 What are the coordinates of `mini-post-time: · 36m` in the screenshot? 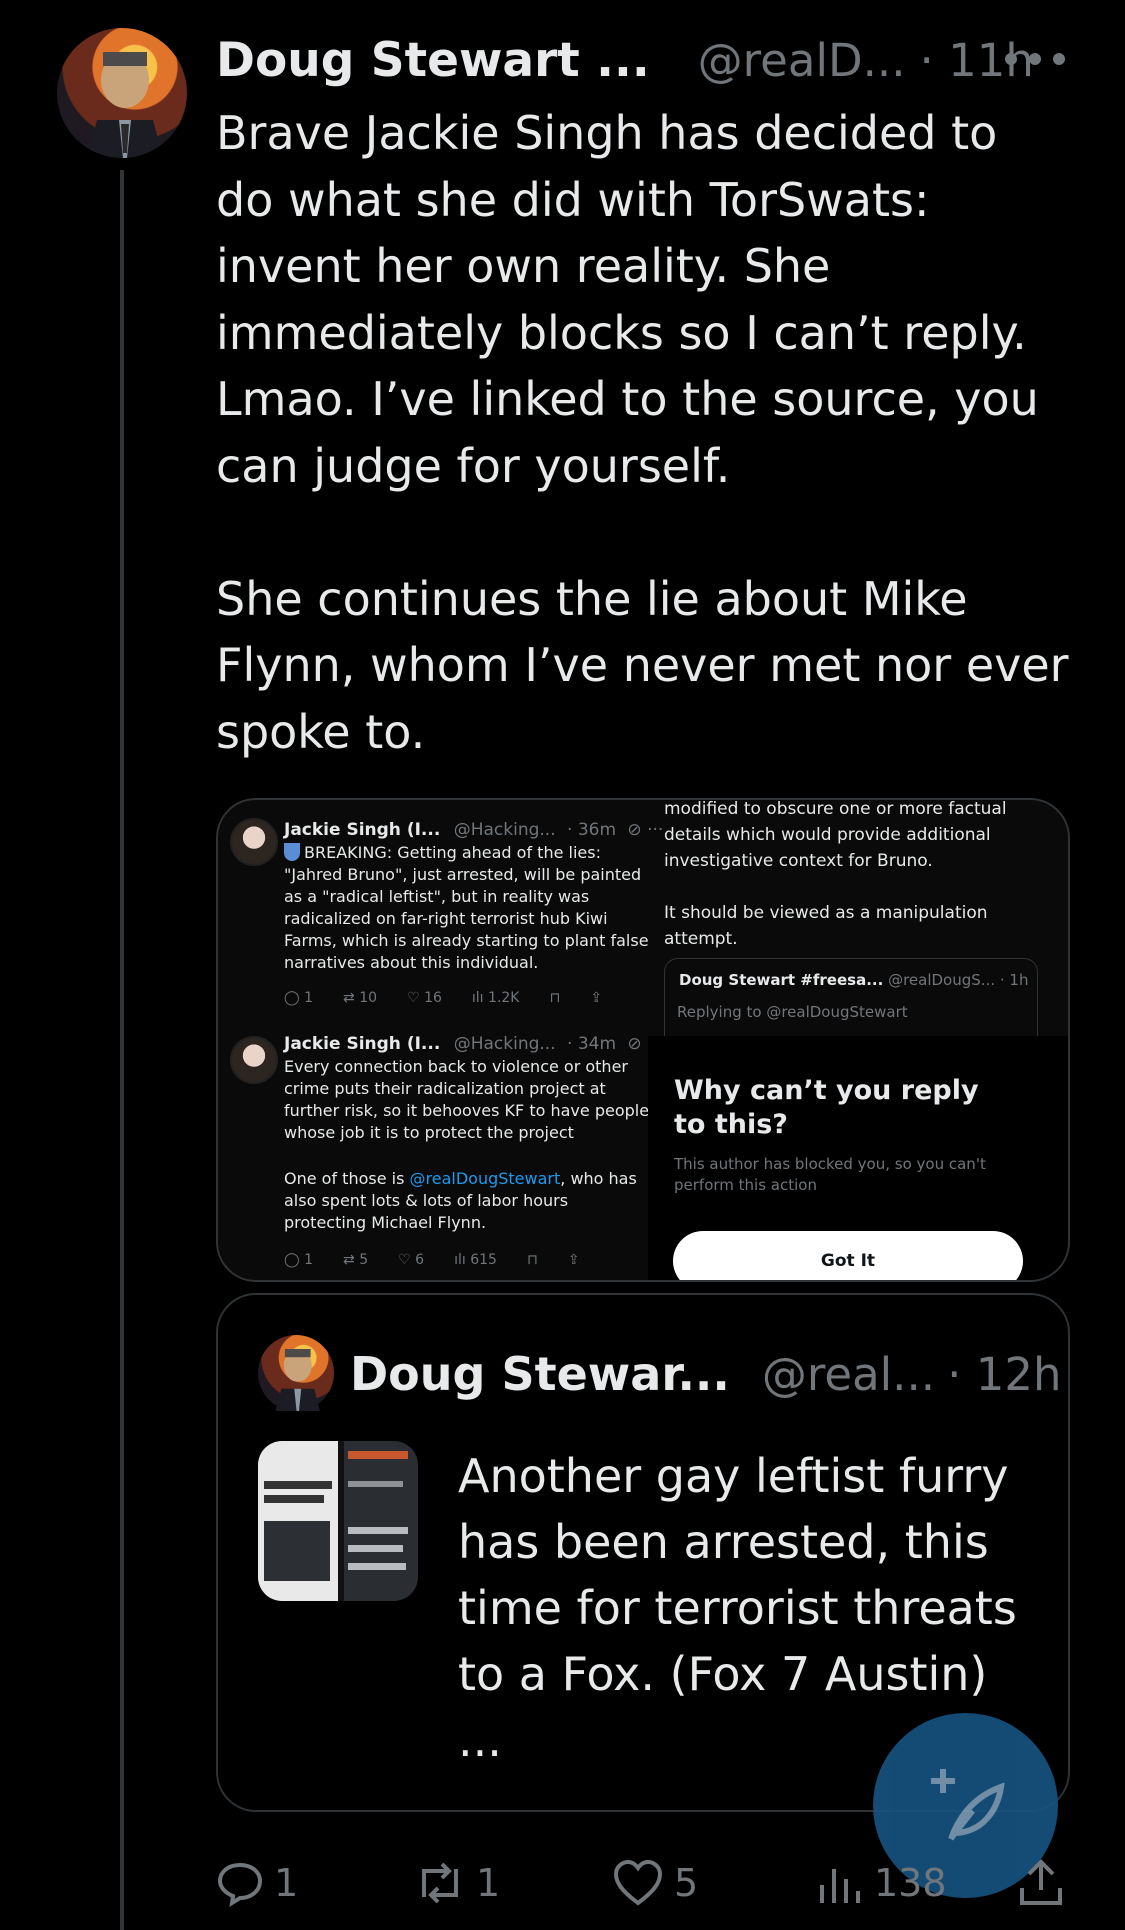 It's located at (592, 830).